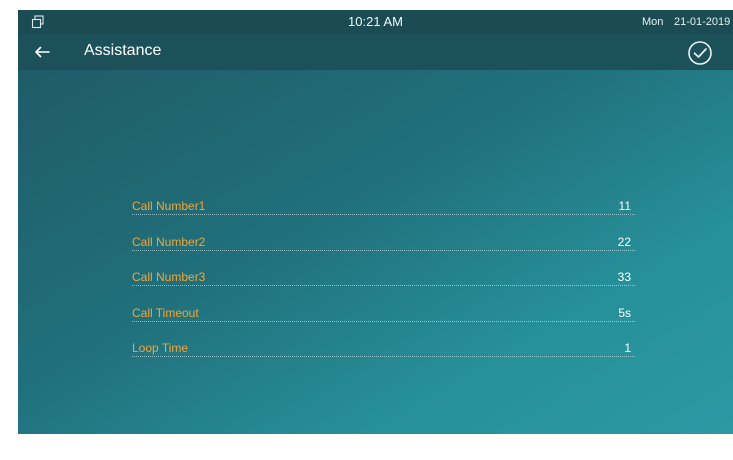 The image size is (733, 460). I want to click on arrow-left-icon, so click(42, 52).